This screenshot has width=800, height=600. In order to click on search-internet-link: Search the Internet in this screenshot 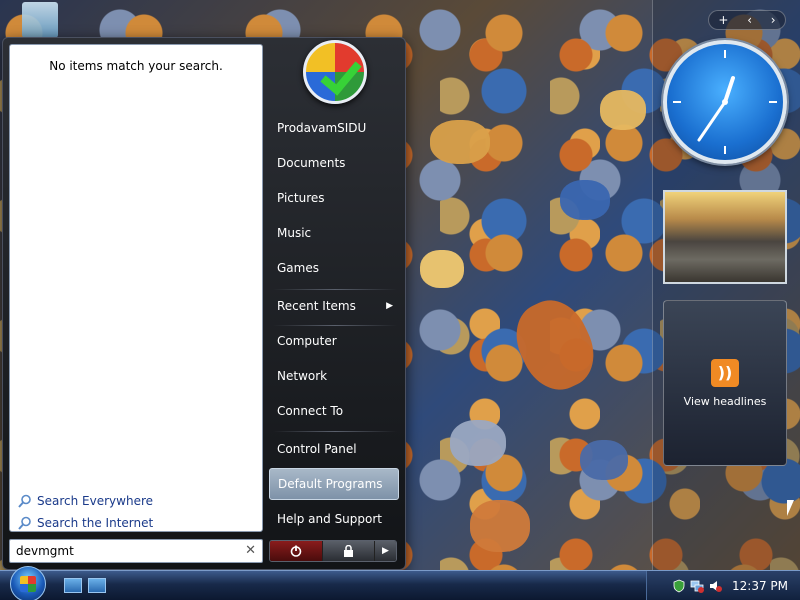, I will do `click(85, 523)`.